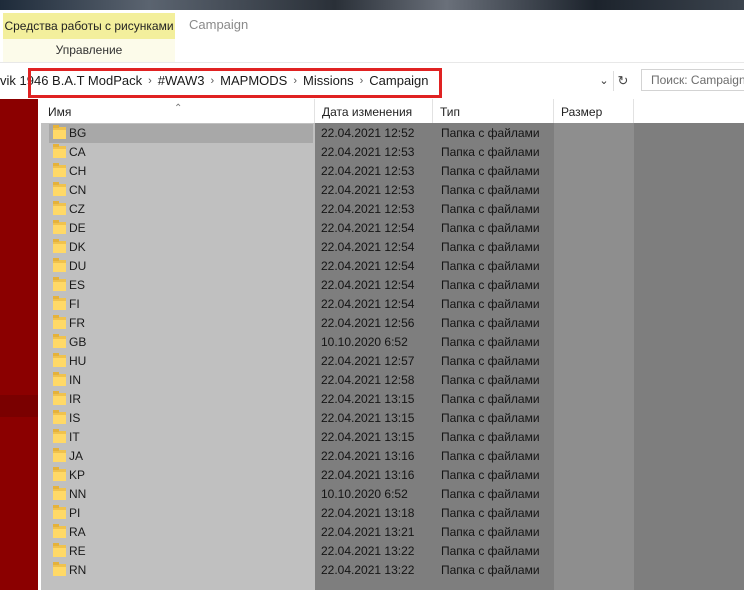  I want to click on file-date-modified: 22.04.2021 13:15, so click(368, 437).